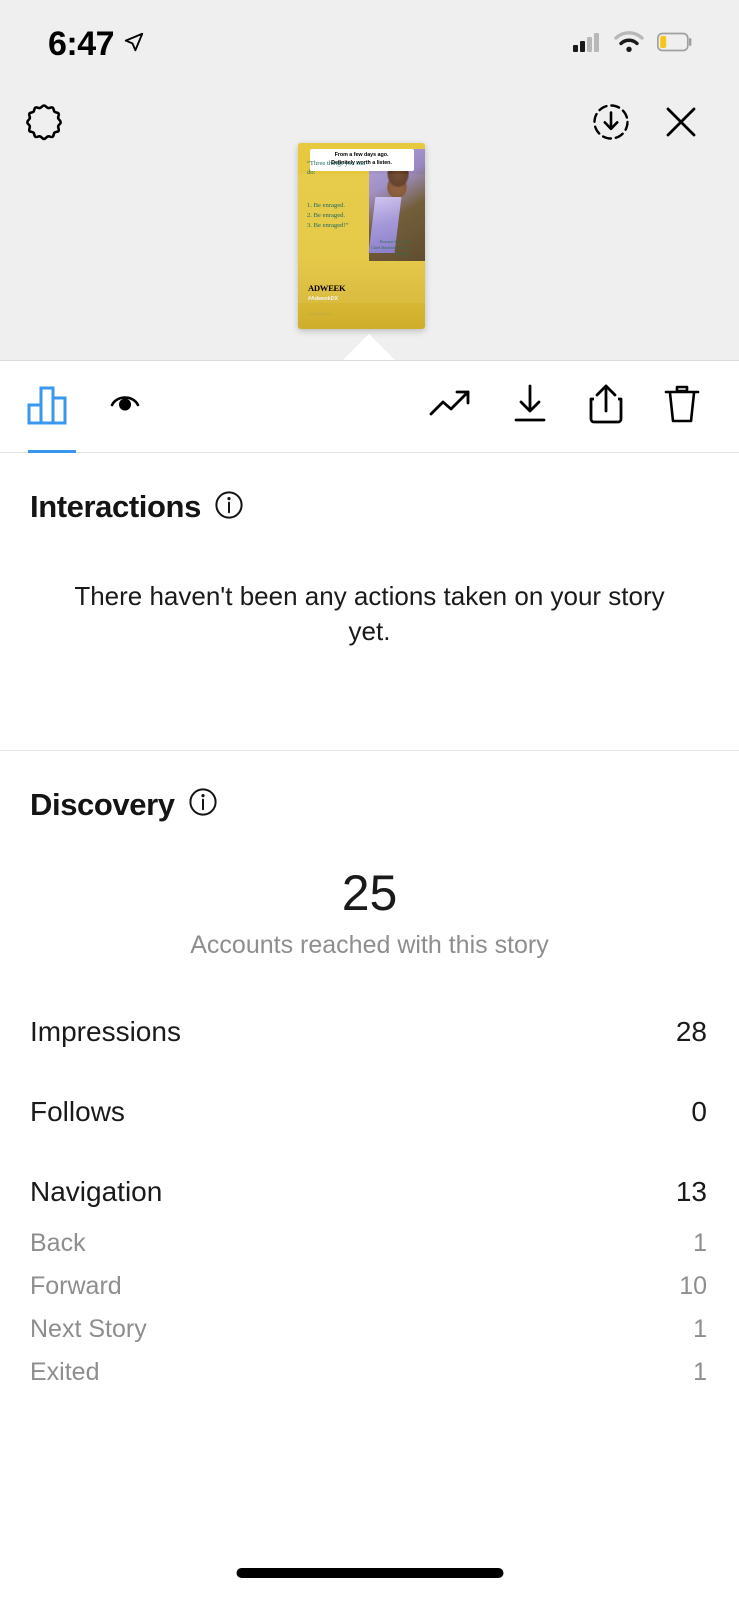  I want to click on close-icon, so click(681, 124).